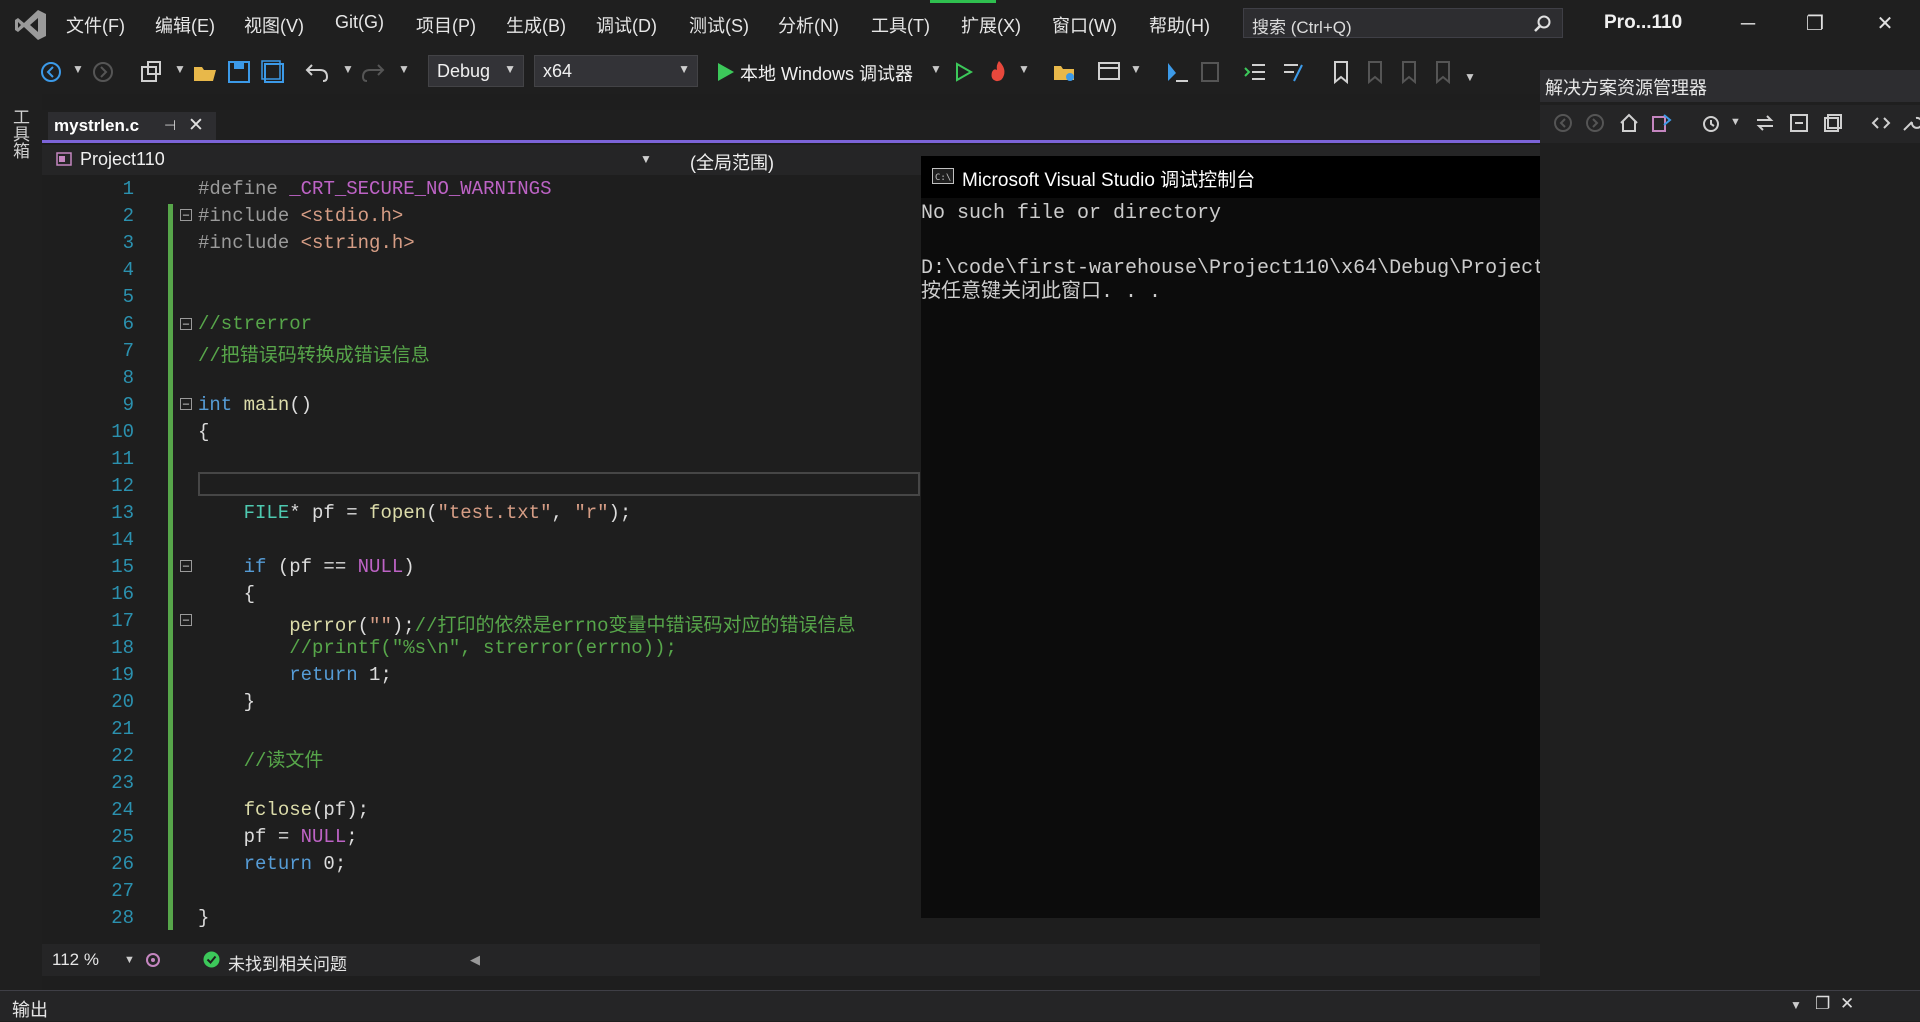  What do you see at coordinates (196, 125) in the screenshot?
I see `close-tab-icon: ✕` at bounding box center [196, 125].